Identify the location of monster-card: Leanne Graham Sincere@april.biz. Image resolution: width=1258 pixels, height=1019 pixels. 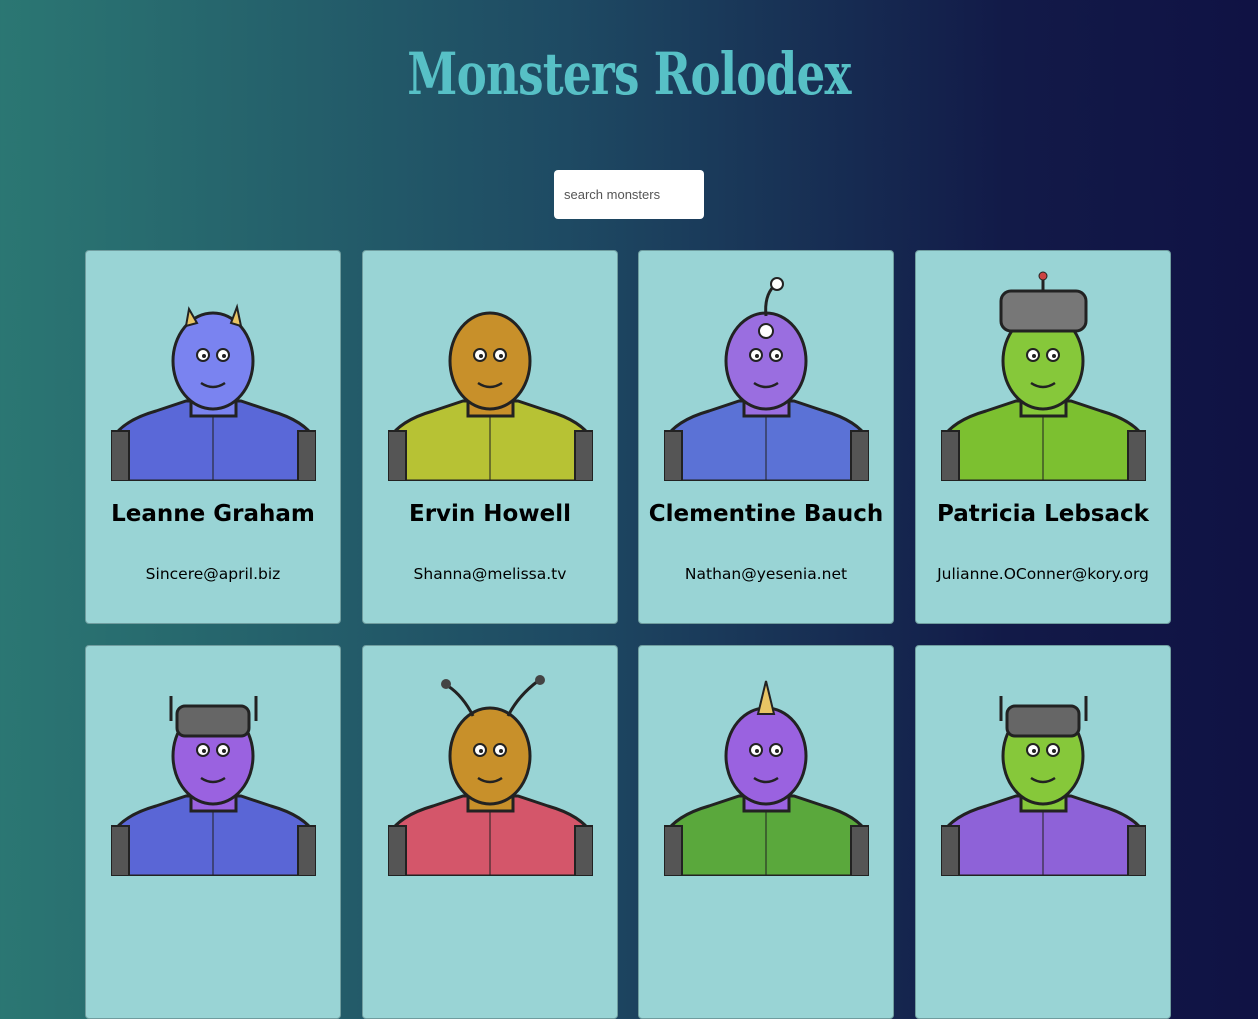
(213, 437).